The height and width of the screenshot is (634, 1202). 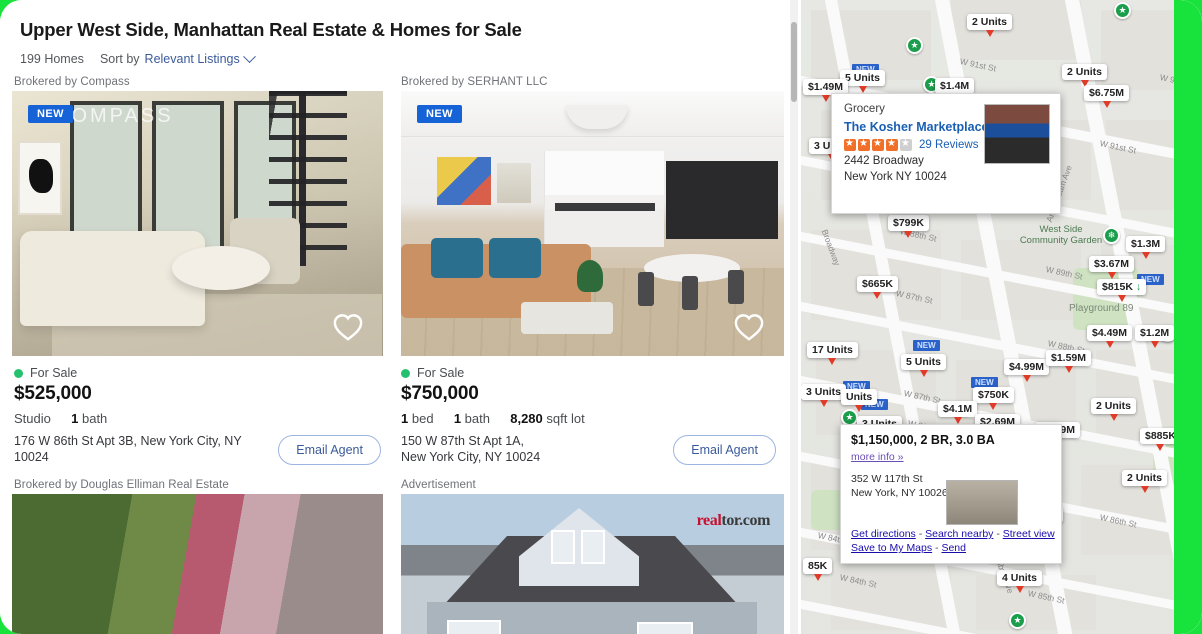 I want to click on map-right-edge, so click(x=1188, y=317).